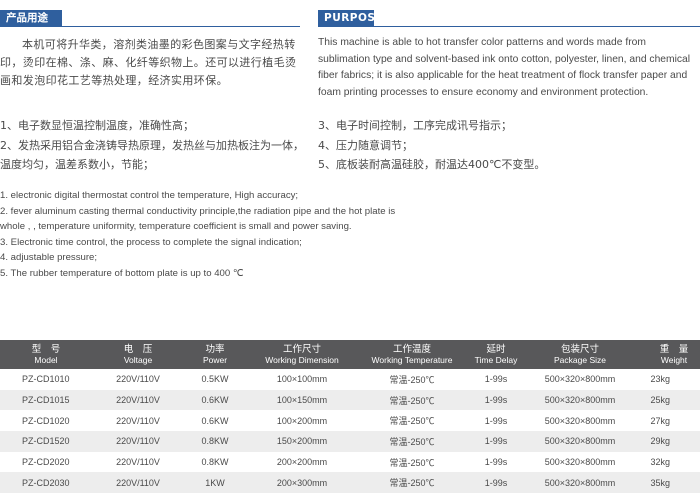  I want to click on cell-weight: 29kg, so click(660, 441).